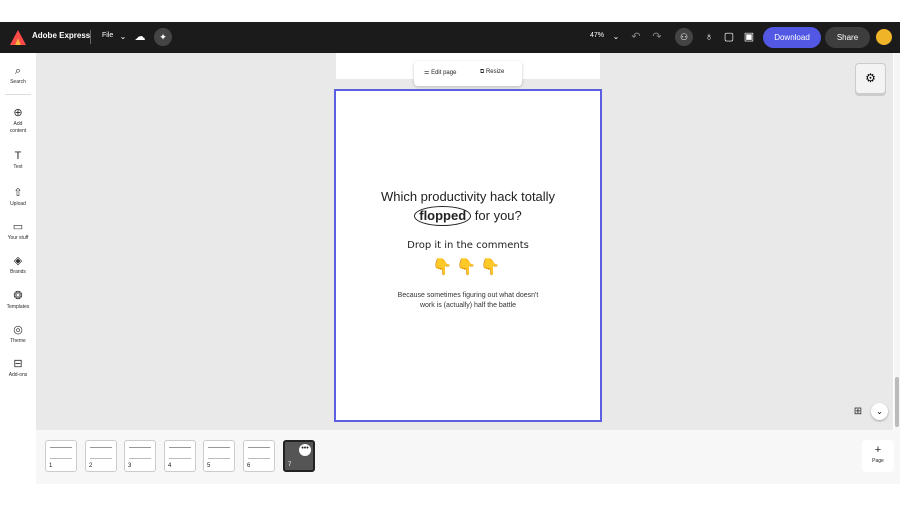 The height and width of the screenshot is (506, 900). Describe the element at coordinates (130, 466) in the screenshot. I see `page-number: 3` at that location.